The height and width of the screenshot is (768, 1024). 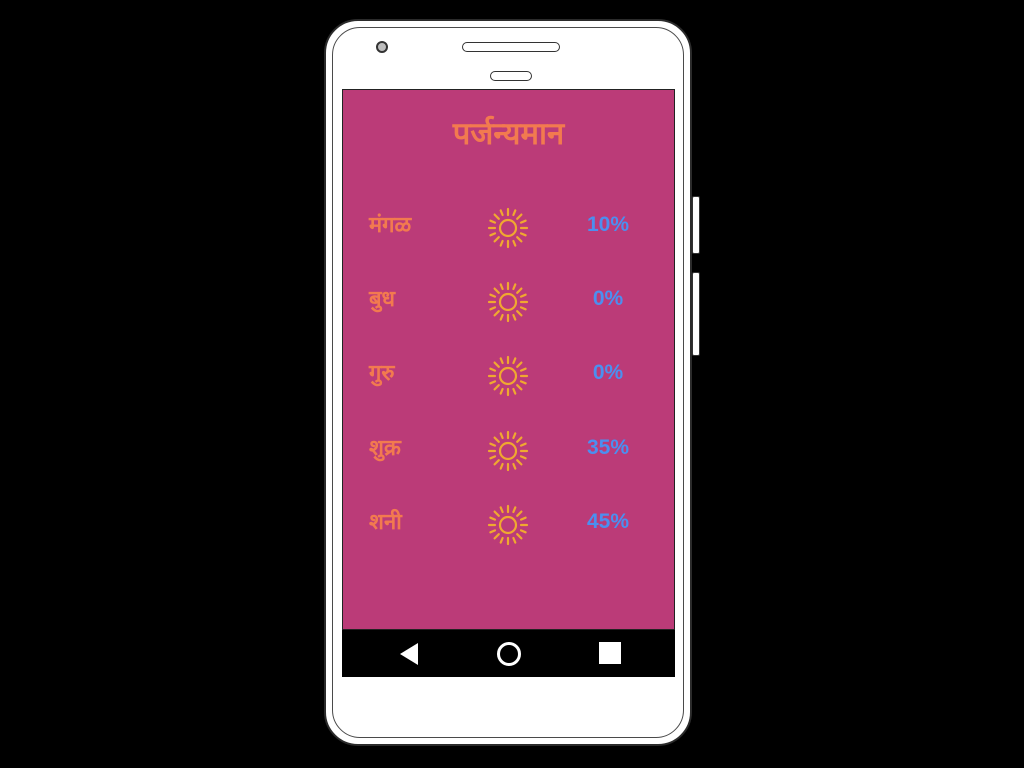 I want to click on proximity-sensor, so click(x=511, y=76).